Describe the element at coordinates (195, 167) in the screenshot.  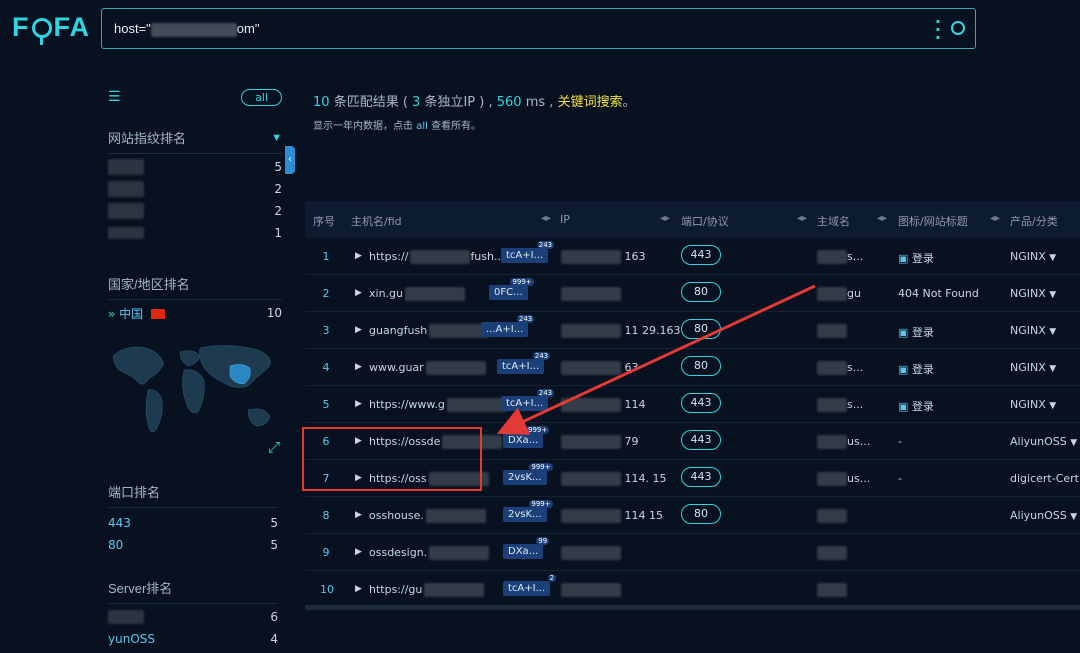
I see `fingerprint-item: 5` at that location.